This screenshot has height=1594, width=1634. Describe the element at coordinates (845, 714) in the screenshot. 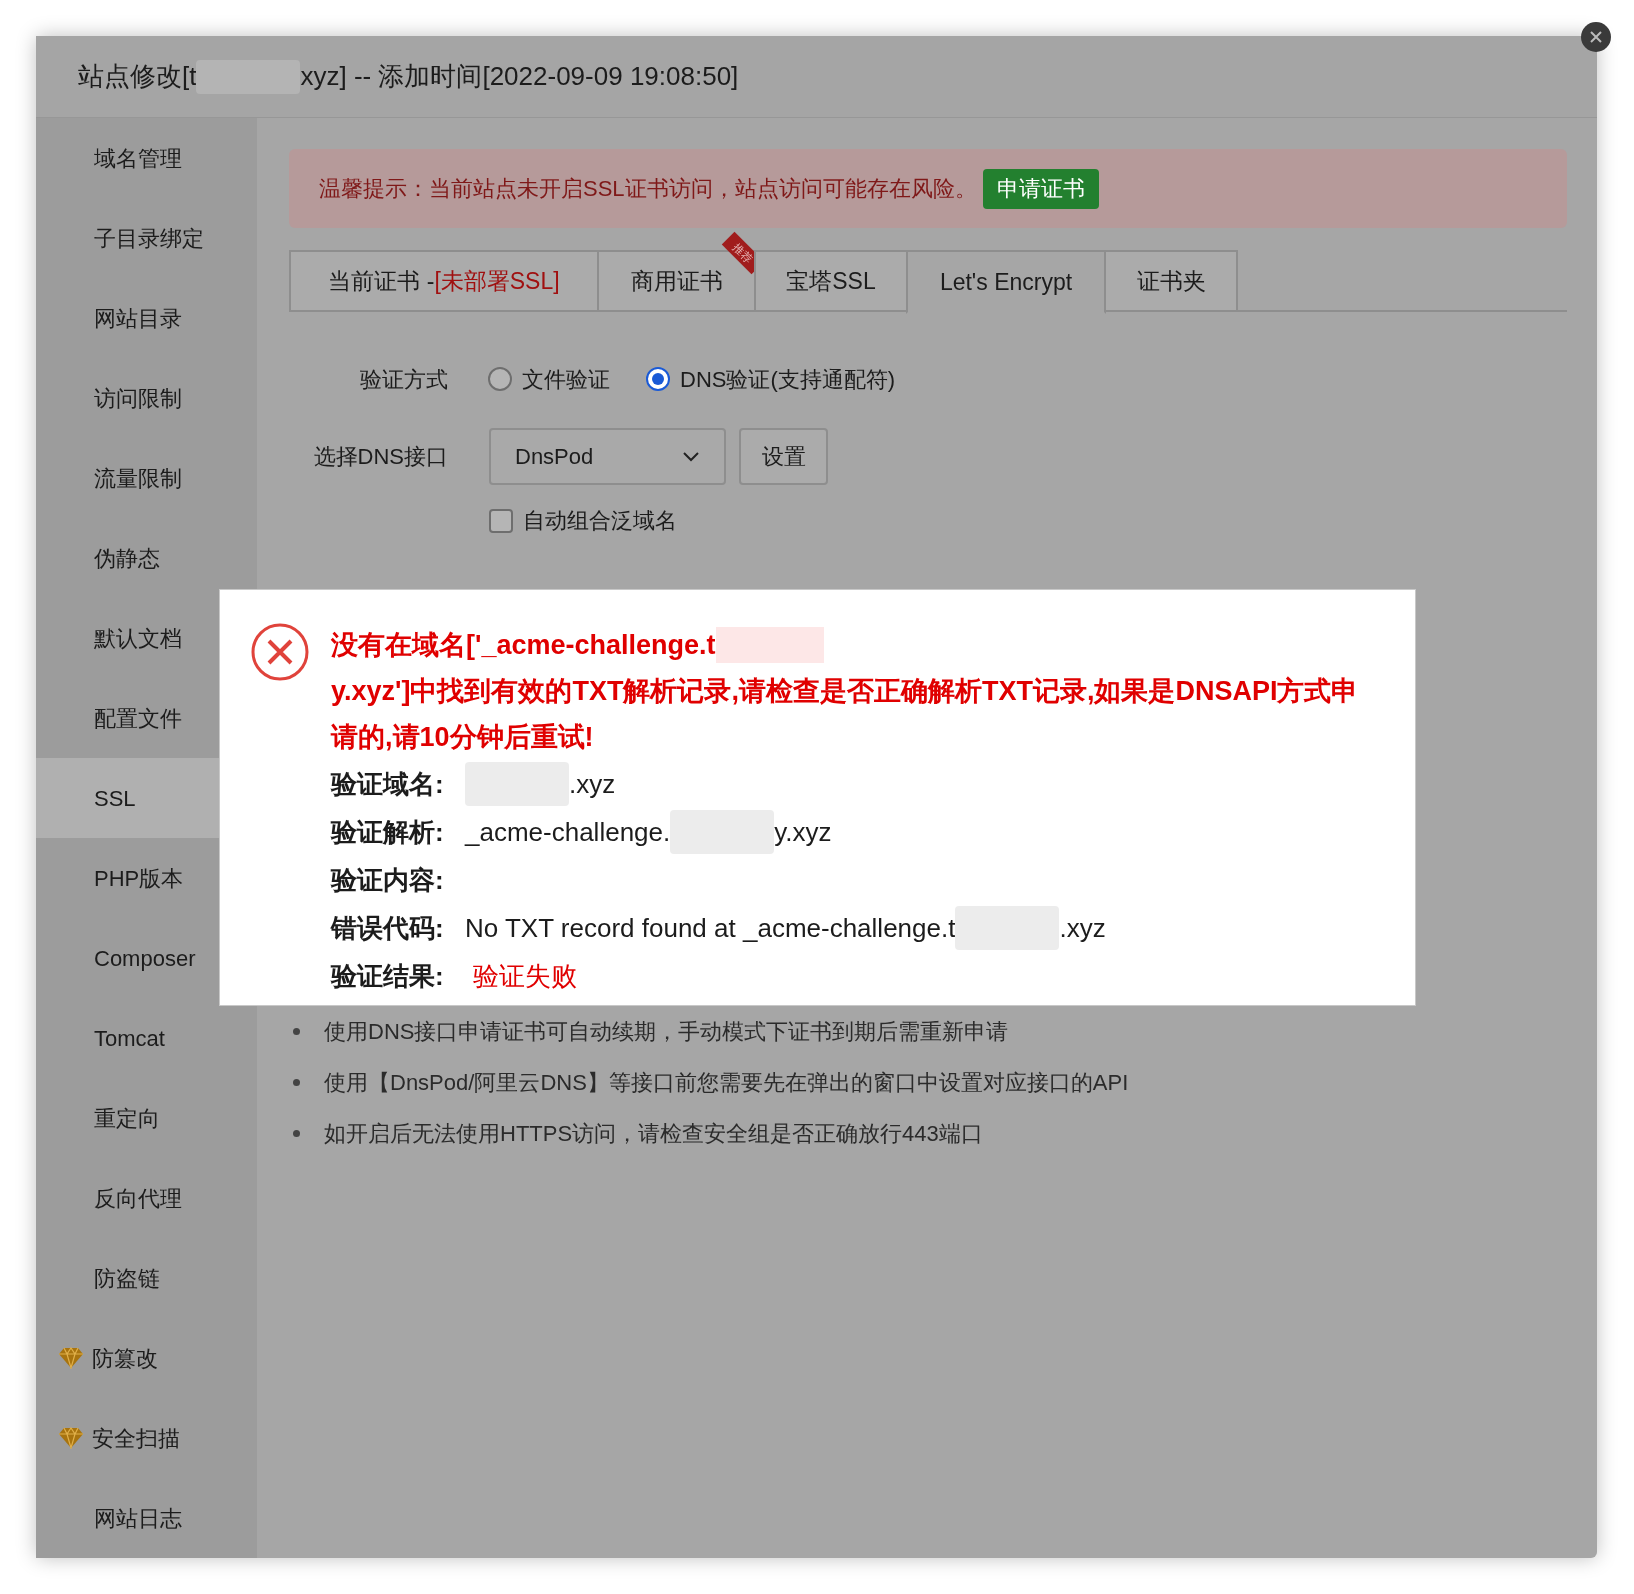

I see `error-message: y.xyz']中找到有效的TXT解析记录,请检查是否正确解析TXT记录,如果是DNSAPI方式申请的,请10分钟后重试!` at that location.